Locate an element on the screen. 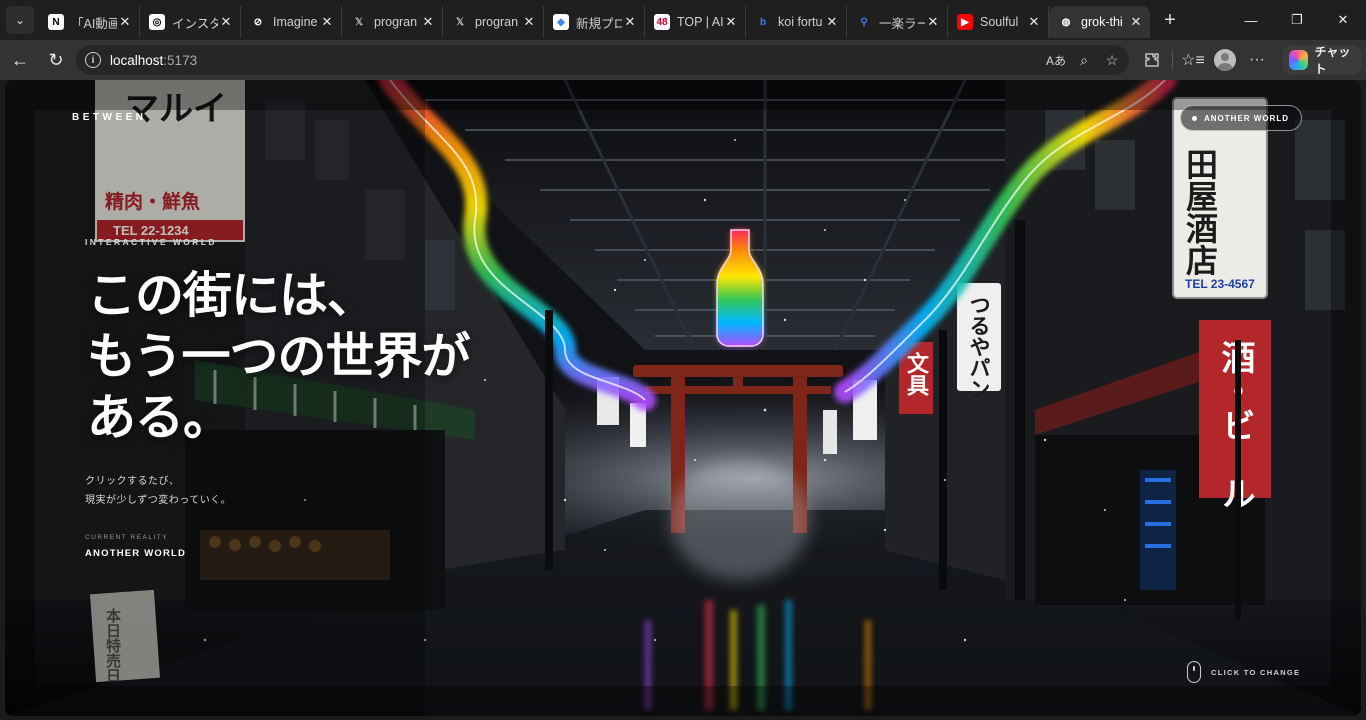 The width and height of the screenshot is (1366, 720). click-to-change-hint: CLICK TO CHANGE is located at coordinates (1243, 672).